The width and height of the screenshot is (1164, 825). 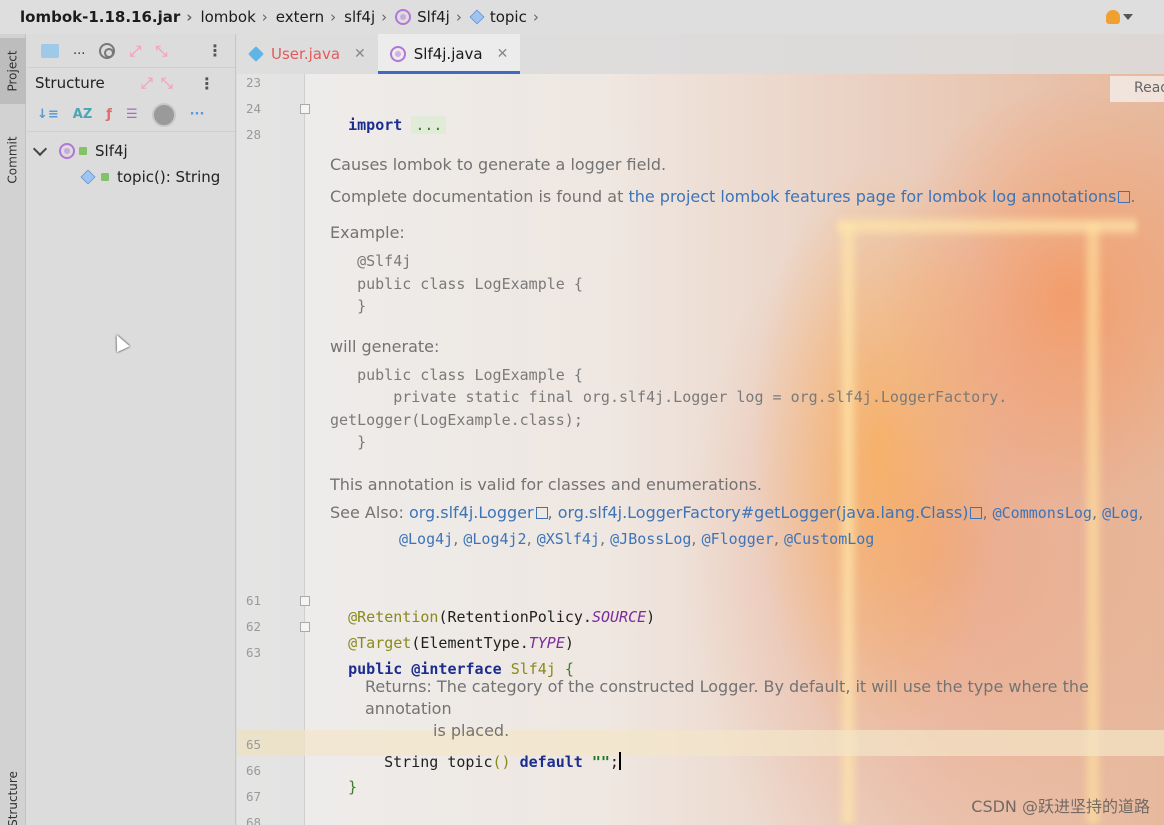 I want to click on doc-link: @Log4j, so click(x=426, y=539).